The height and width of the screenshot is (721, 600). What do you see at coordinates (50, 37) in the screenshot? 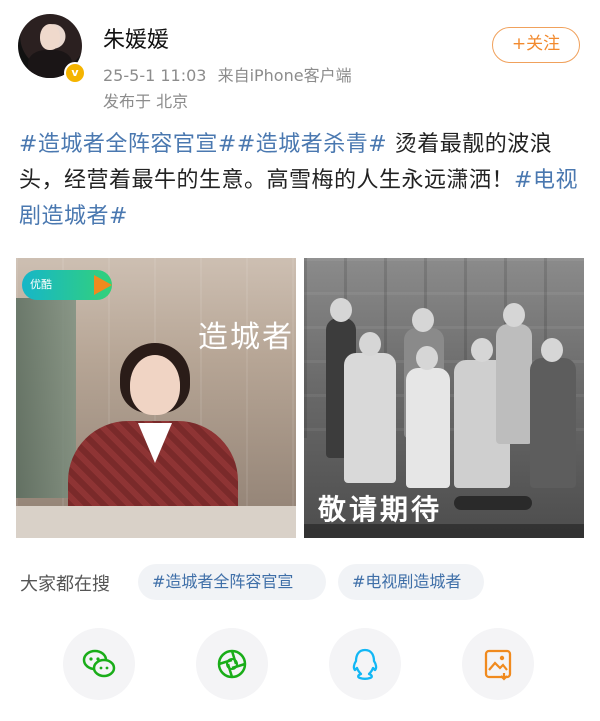
I see `avatar-face` at bounding box center [50, 37].